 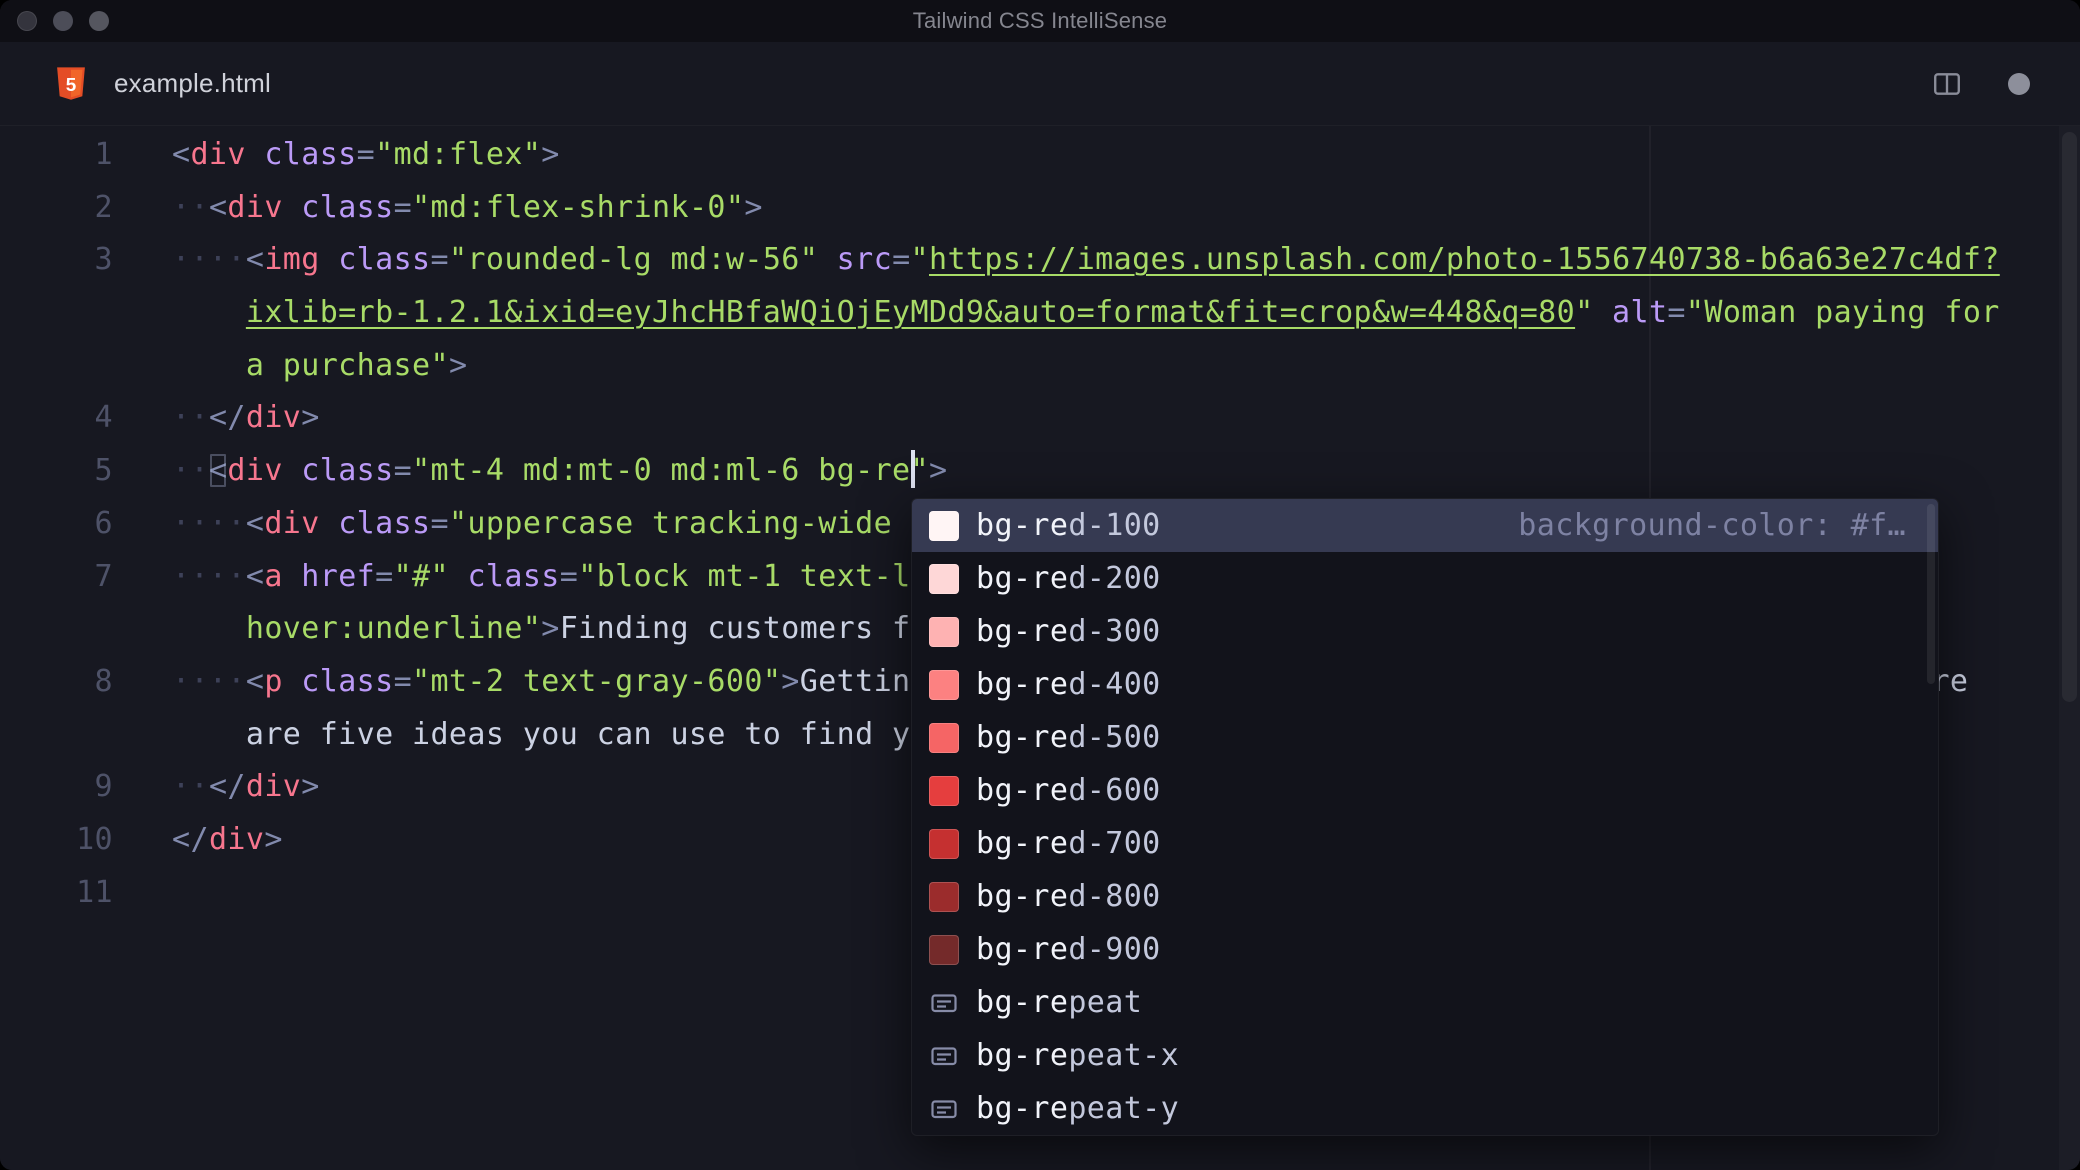 I want to click on line-number: 7, so click(x=56, y=577).